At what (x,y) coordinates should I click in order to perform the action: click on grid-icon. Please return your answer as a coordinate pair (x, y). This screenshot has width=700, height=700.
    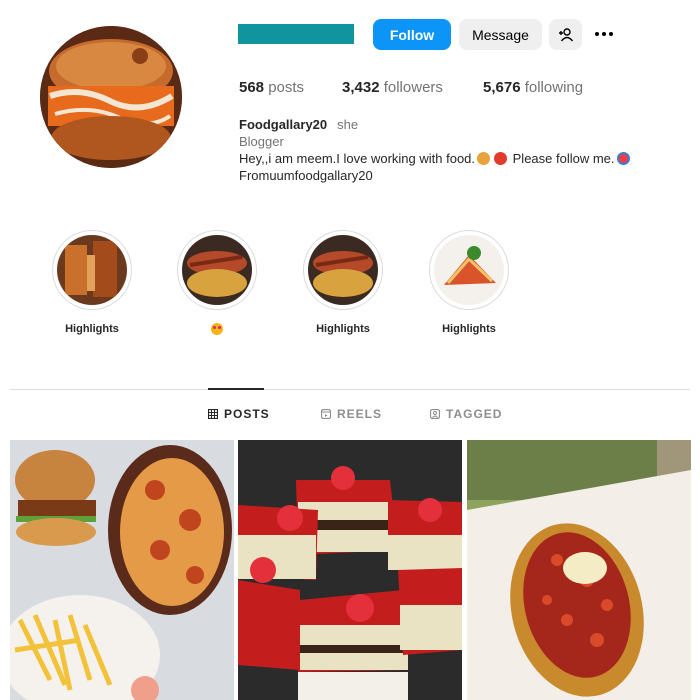
    Looking at the image, I should click on (213, 414).